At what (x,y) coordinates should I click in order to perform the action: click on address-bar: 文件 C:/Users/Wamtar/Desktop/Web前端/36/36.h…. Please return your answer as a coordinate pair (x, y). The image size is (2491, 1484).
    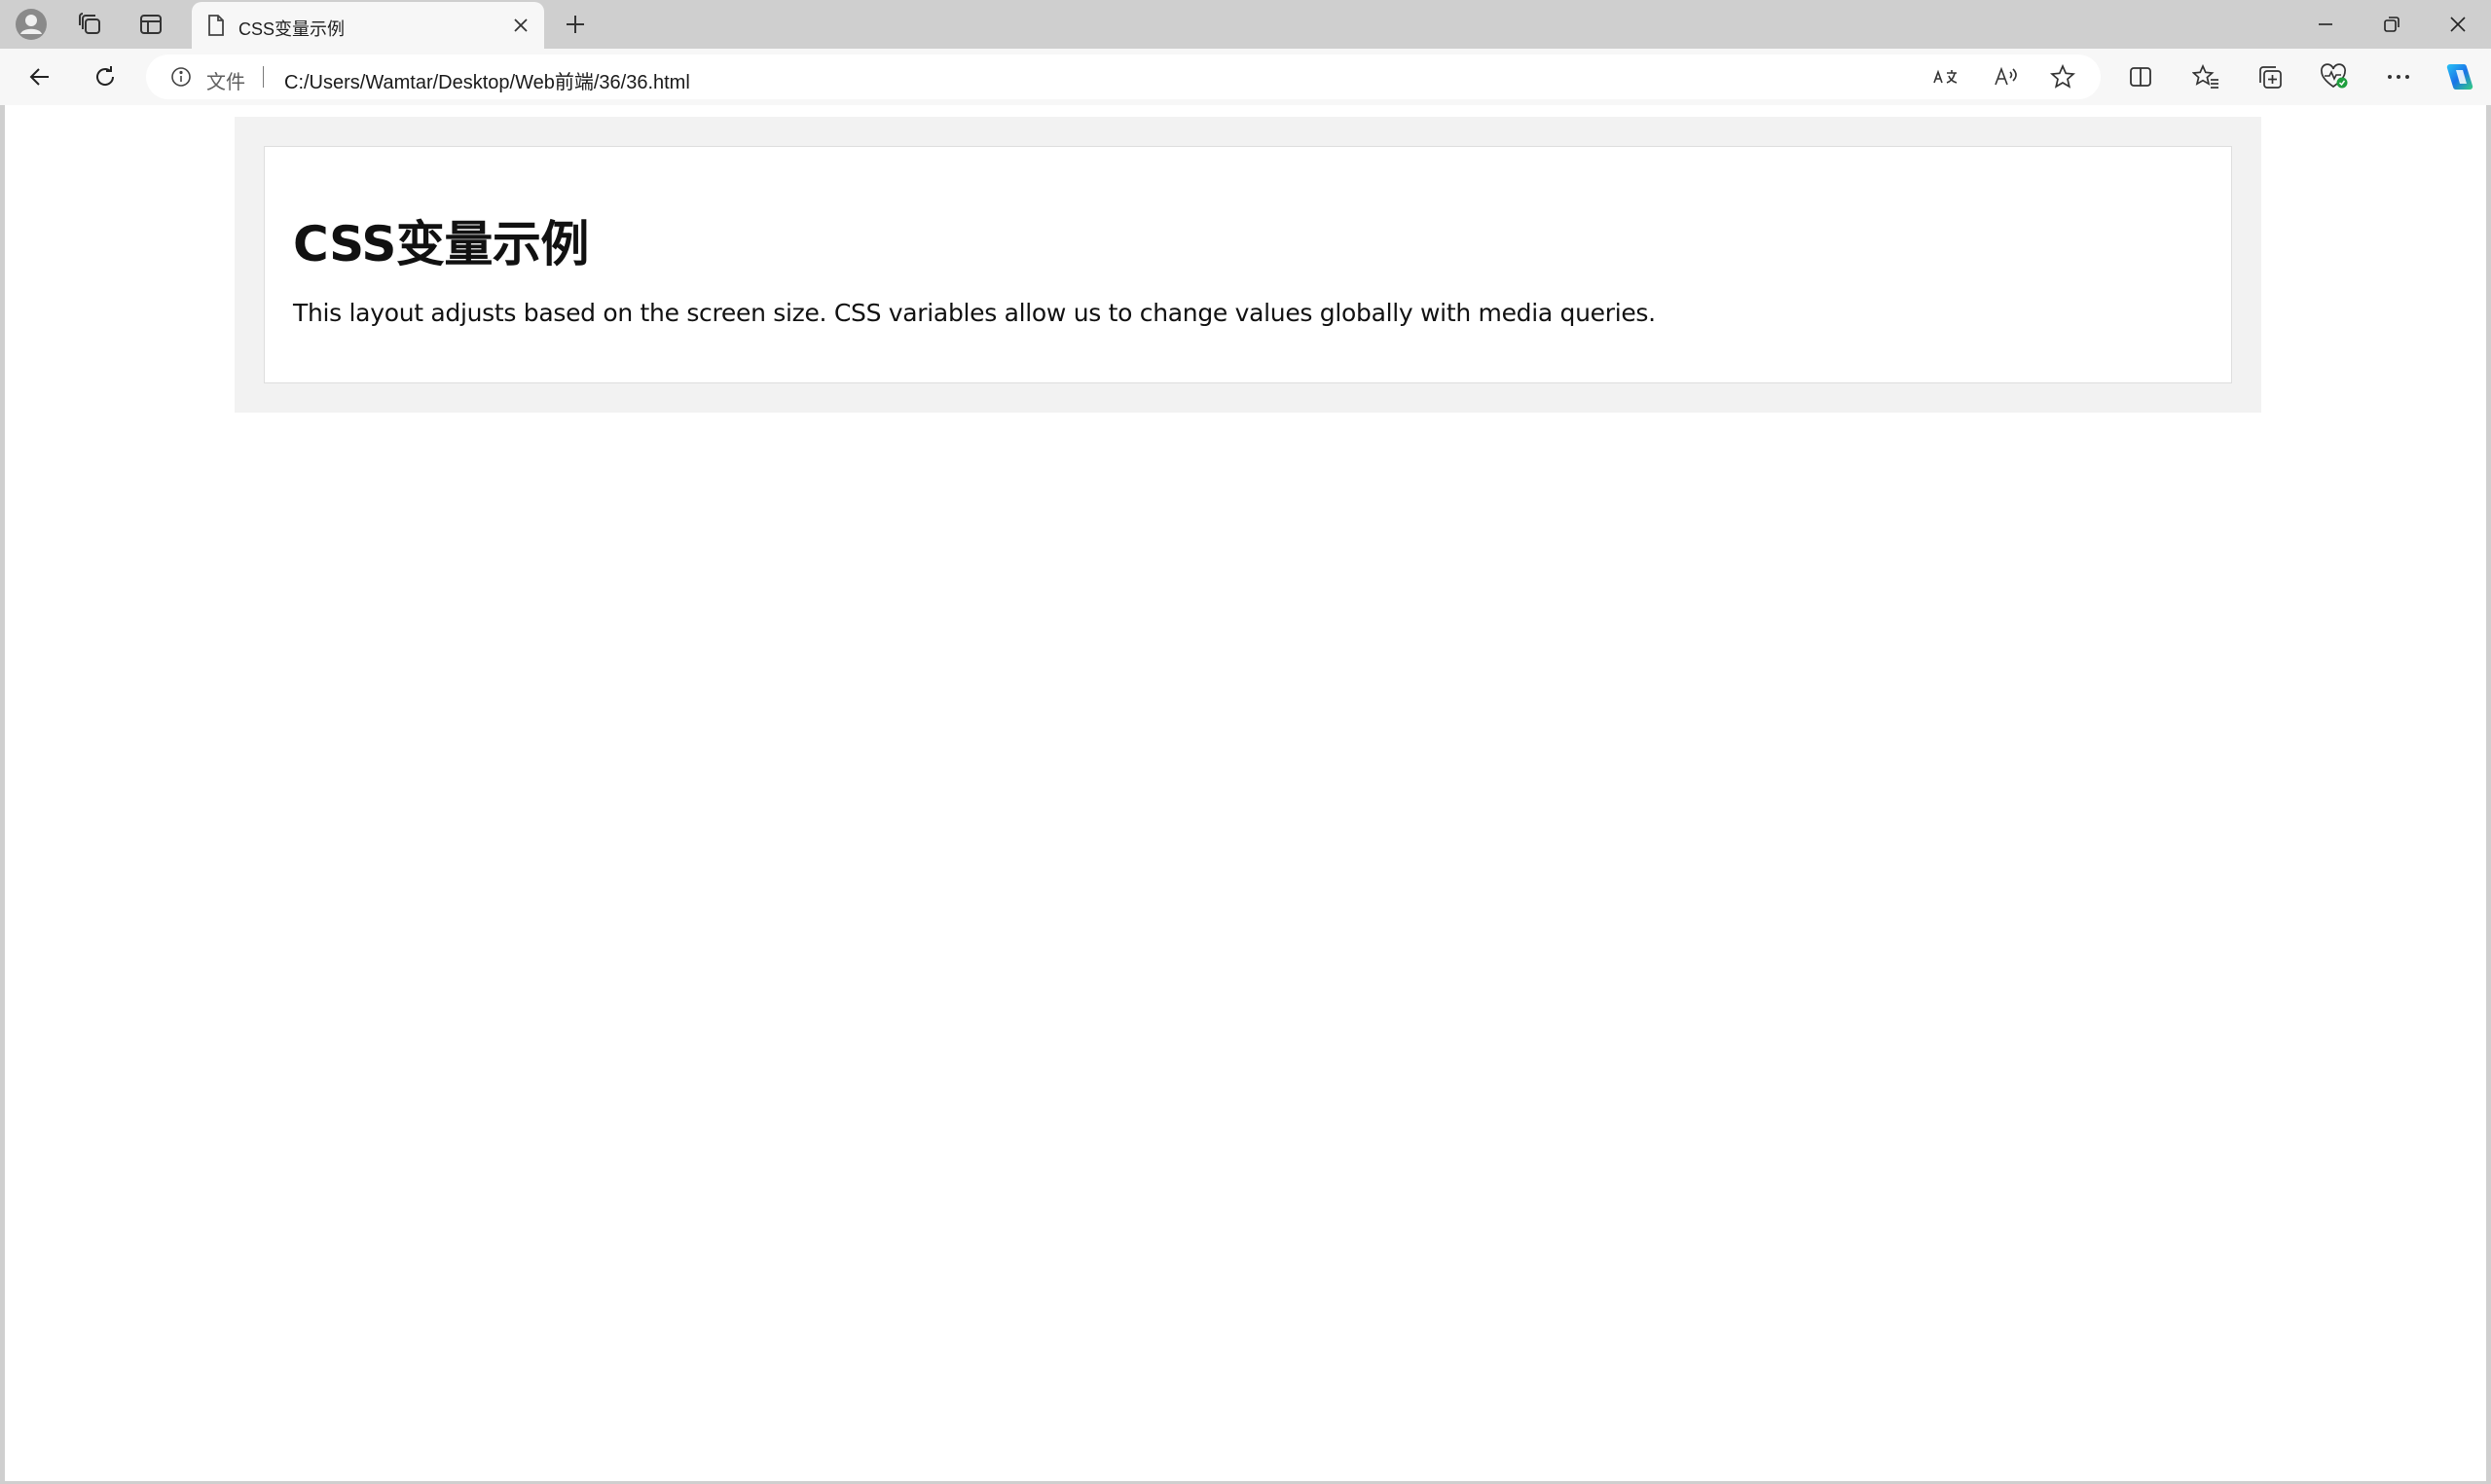
    Looking at the image, I should click on (1123, 76).